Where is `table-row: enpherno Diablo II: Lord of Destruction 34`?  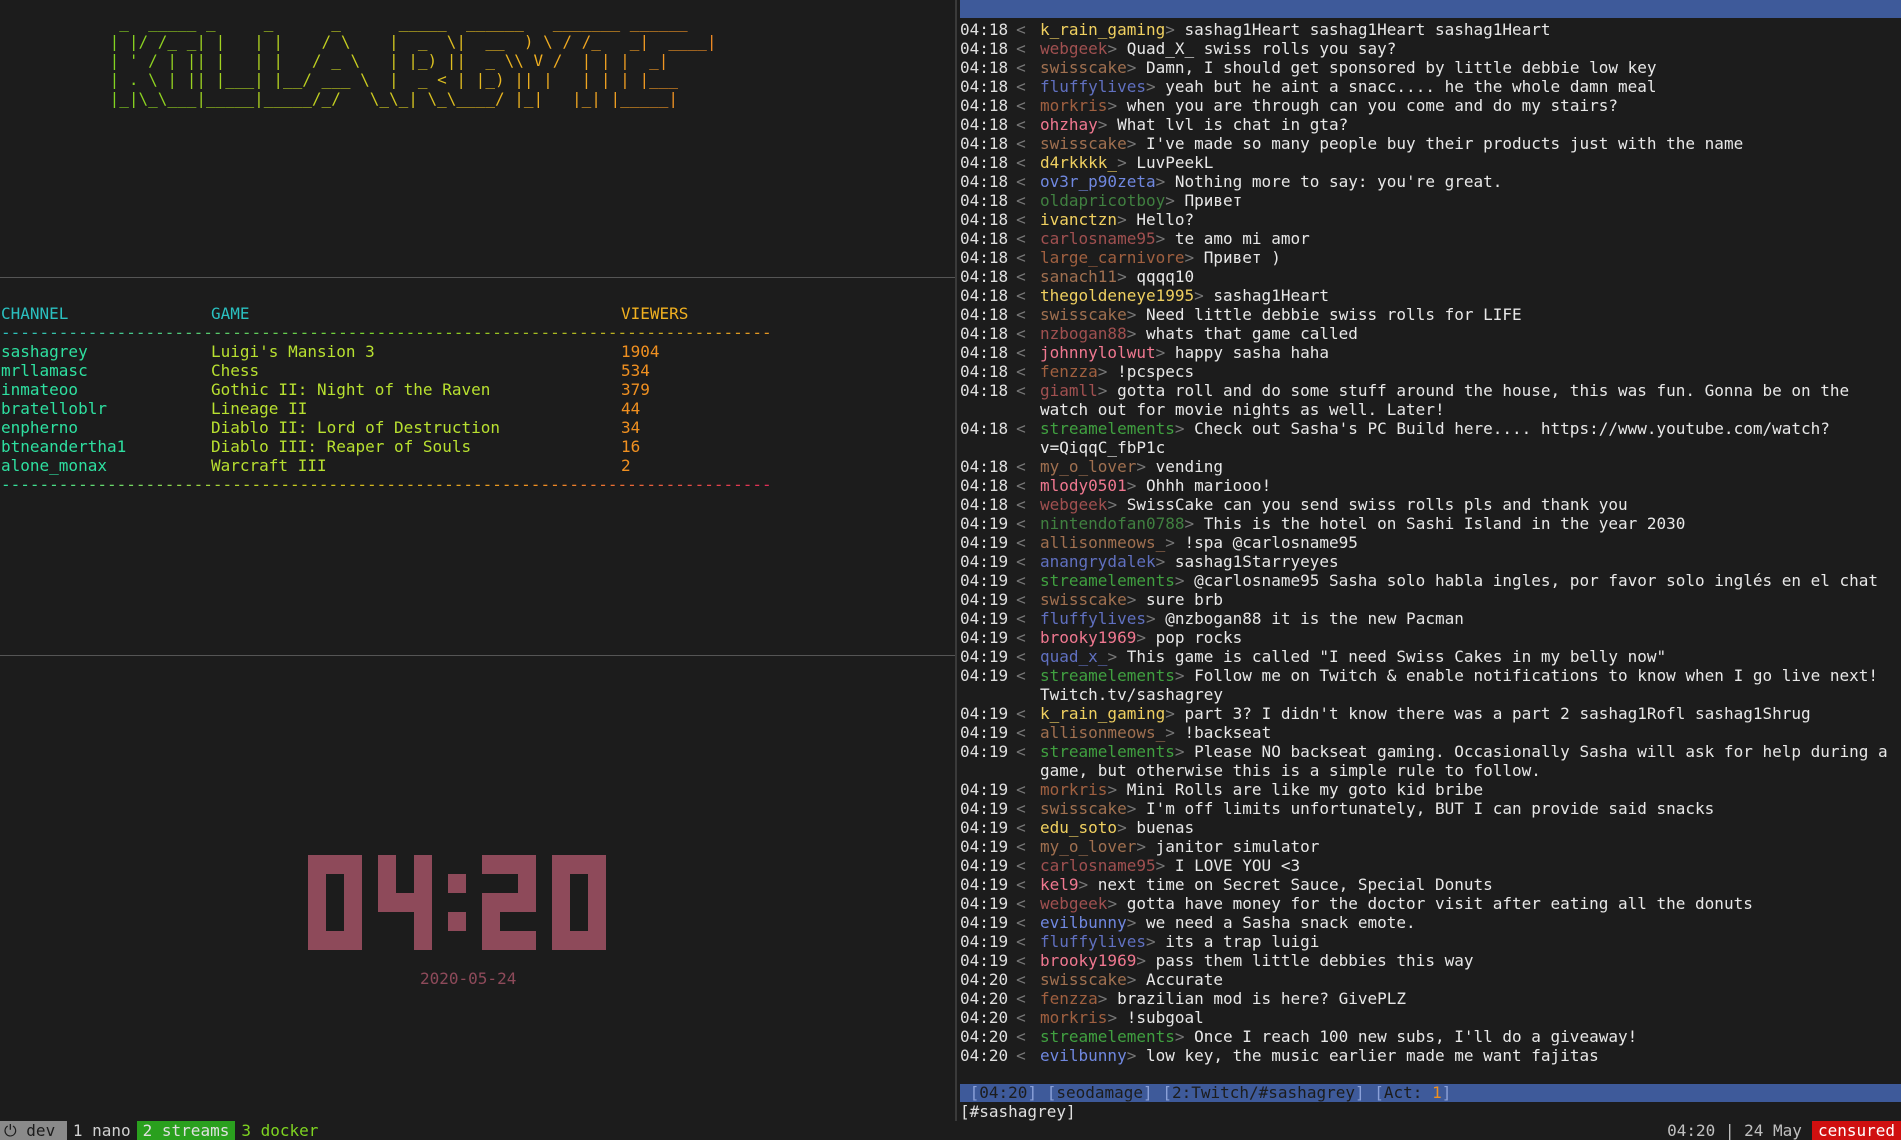 table-row: enpherno Diablo II: Lord of Destruction 34 is located at coordinates (401, 427).